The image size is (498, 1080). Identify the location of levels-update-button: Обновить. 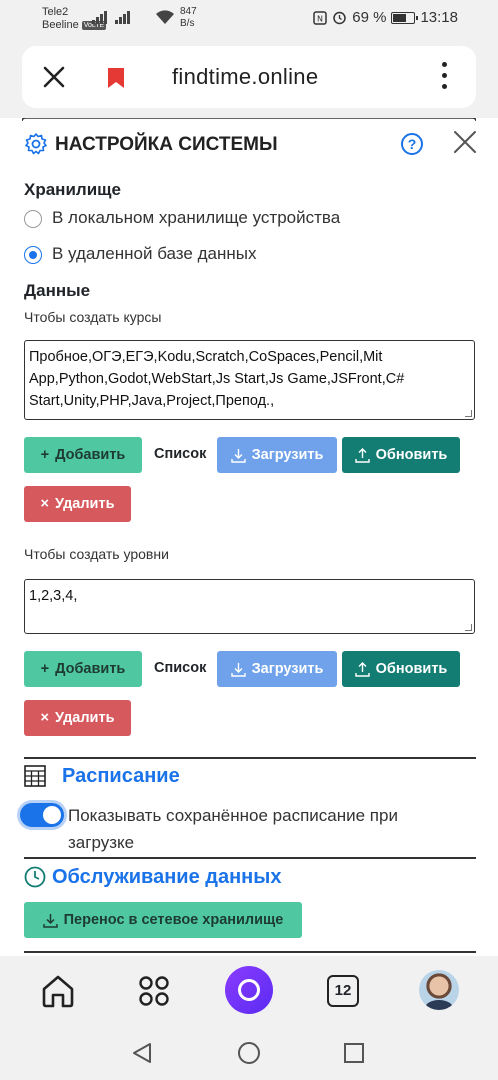
(401, 669).